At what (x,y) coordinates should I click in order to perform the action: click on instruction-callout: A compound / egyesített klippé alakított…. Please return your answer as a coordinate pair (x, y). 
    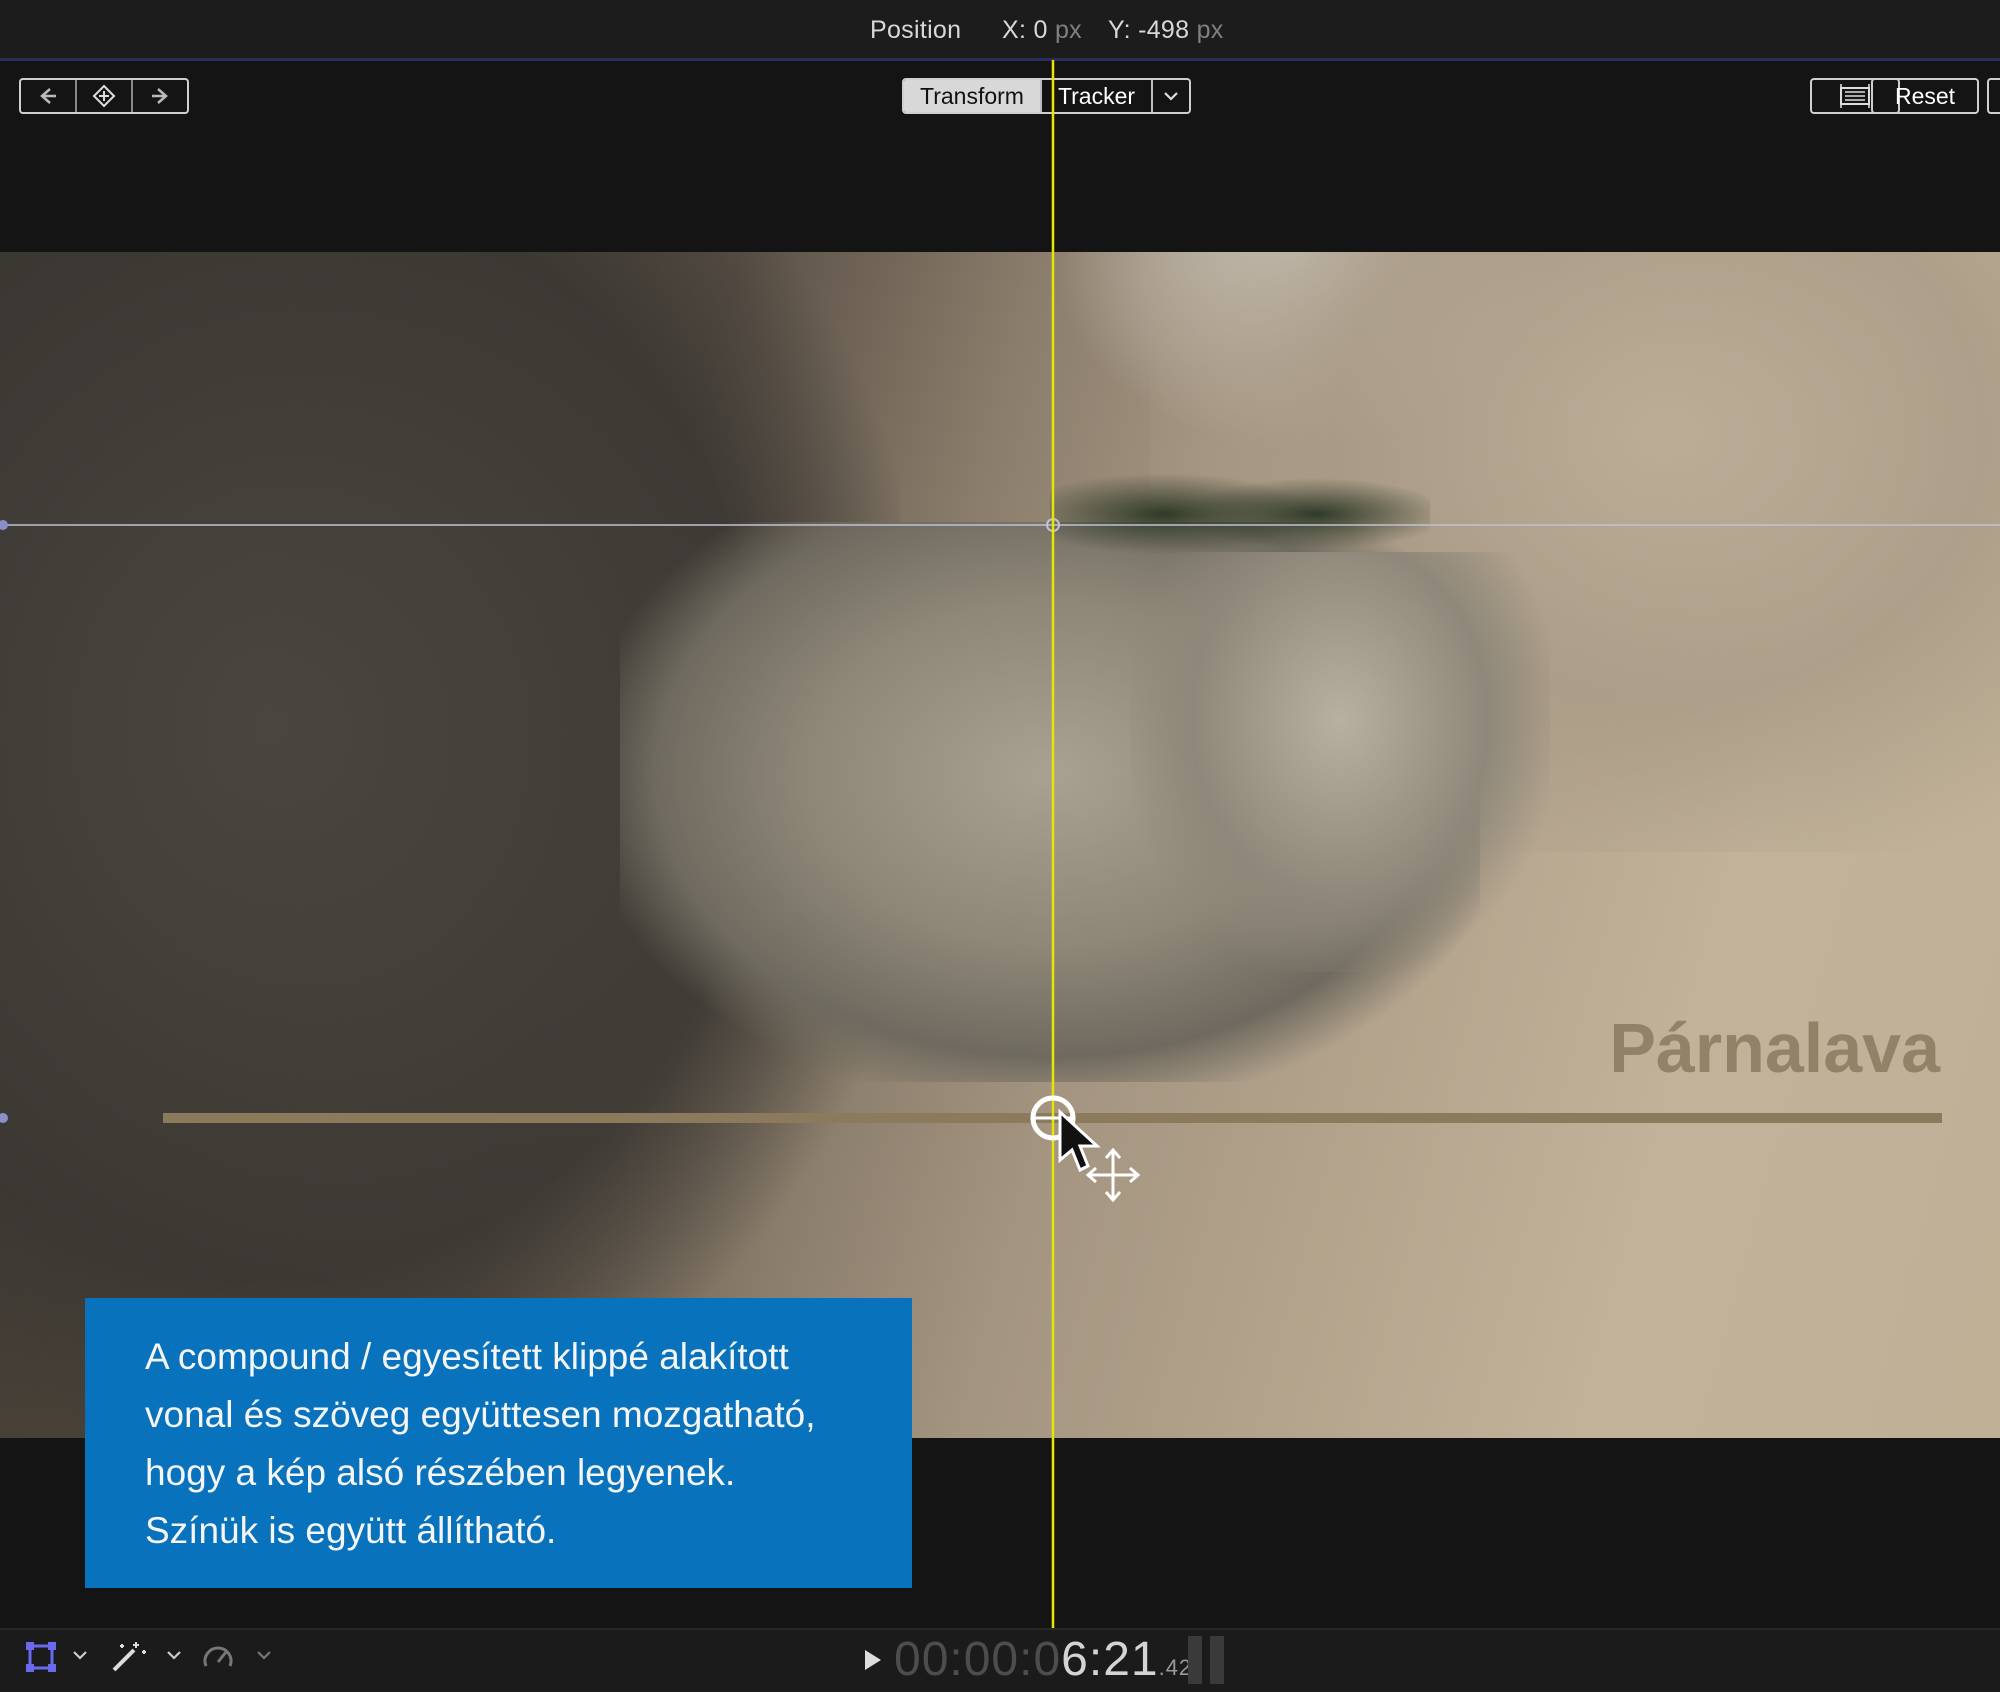
    Looking at the image, I should click on (498, 1443).